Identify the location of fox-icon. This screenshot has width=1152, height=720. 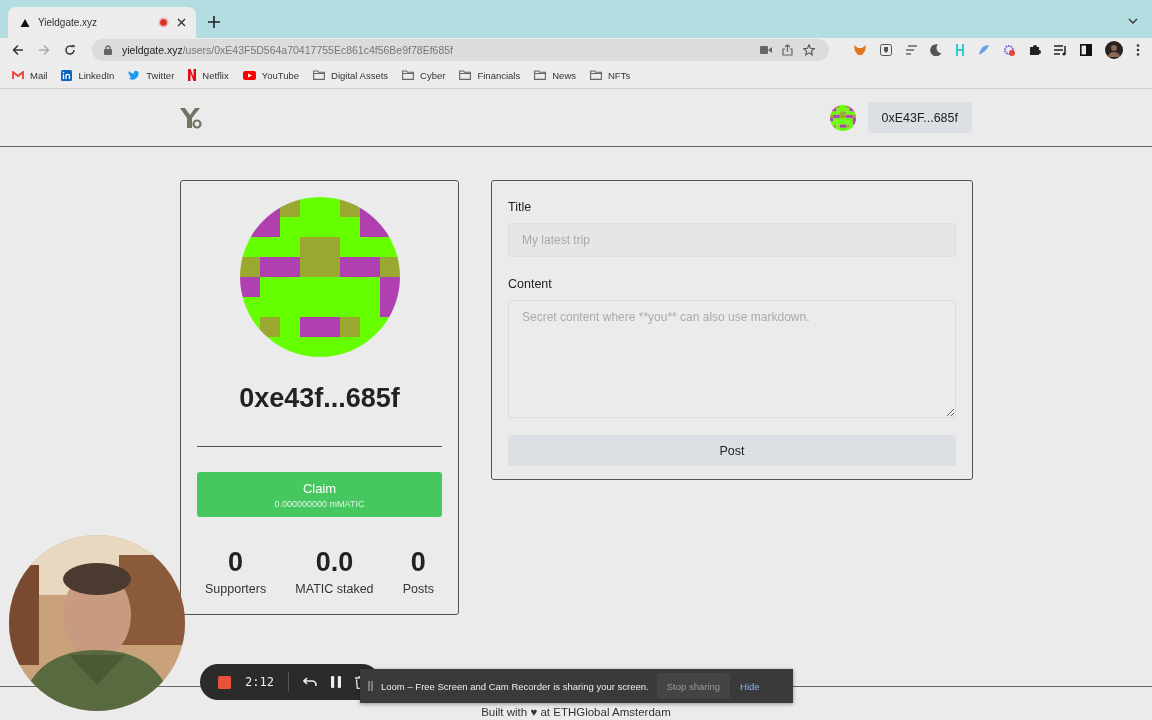
(860, 50).